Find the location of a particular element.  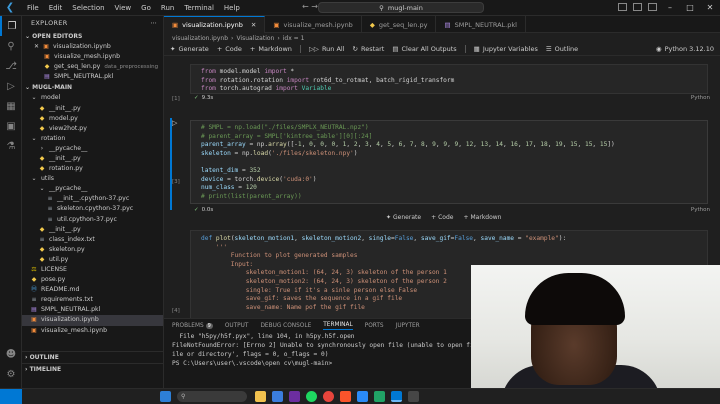

file-item: ◆ pose.py is located at coordinates (92, 280).